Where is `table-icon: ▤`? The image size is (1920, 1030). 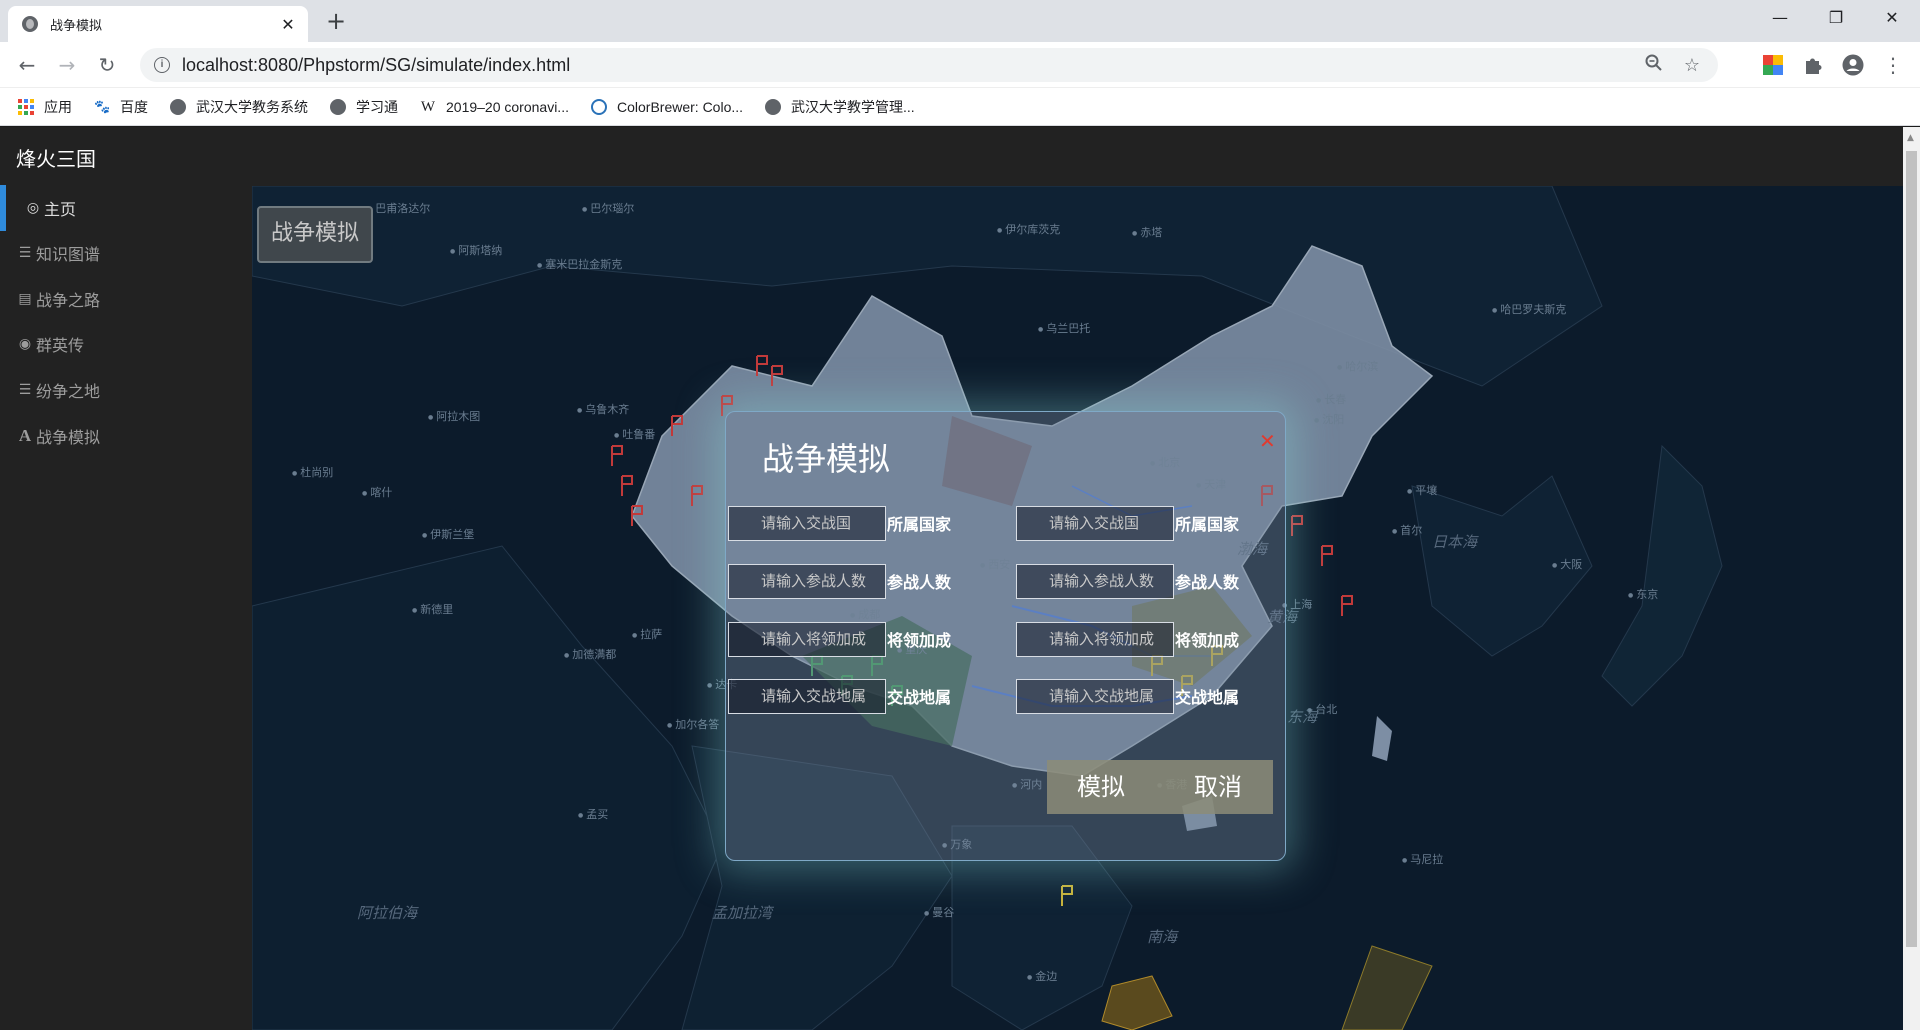 table-icon: ▤ is located at coordinates (25, 299).